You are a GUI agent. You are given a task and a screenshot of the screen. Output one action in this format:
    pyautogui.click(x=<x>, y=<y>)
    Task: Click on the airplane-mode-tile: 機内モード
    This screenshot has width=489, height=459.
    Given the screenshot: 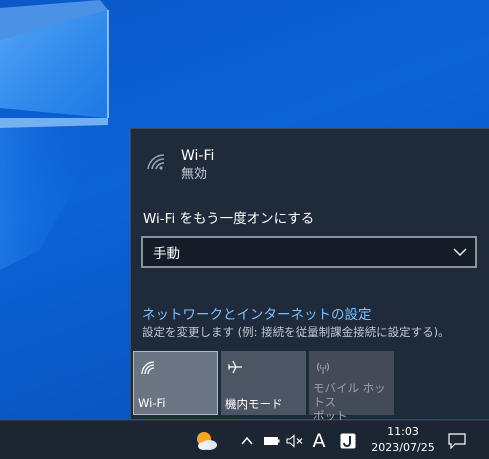 What is the action you would take?
    pyautogui.click(x=263, y=383)
    